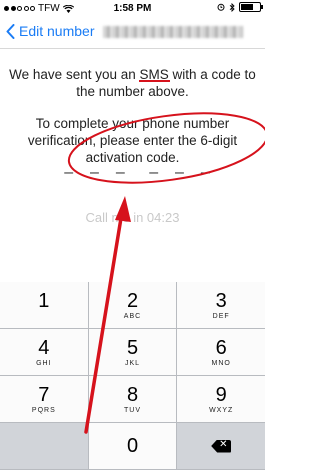 This screenshot has width=320, height=470. What do you see at coordinates (10, 31) in the screenshot?
I see `chevron-left-icon` at bounding box center [10, 31].